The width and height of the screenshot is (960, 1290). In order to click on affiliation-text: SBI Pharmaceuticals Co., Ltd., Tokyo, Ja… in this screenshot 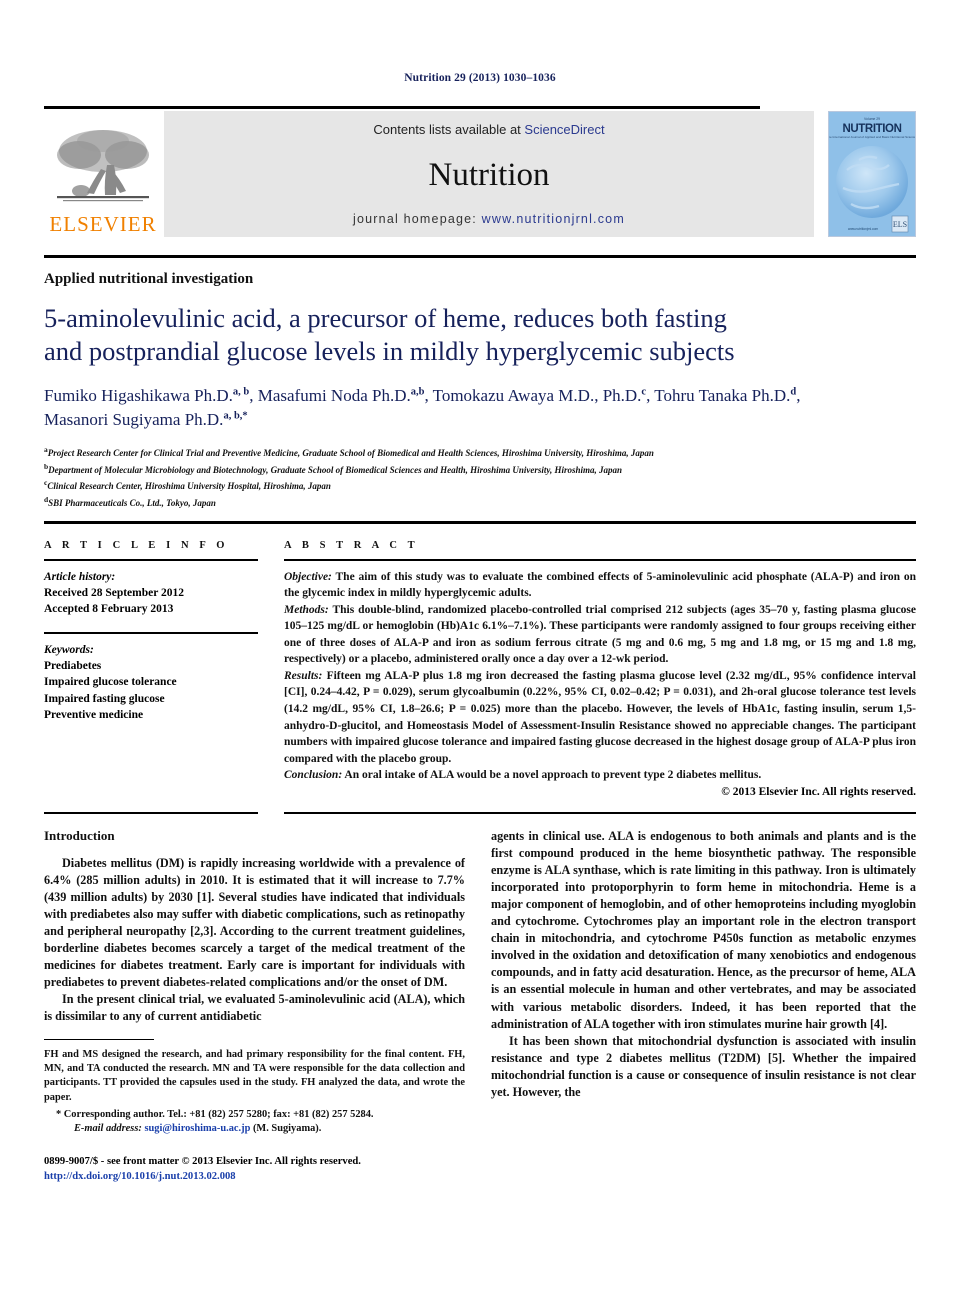, I will do `click(132, 502)`.